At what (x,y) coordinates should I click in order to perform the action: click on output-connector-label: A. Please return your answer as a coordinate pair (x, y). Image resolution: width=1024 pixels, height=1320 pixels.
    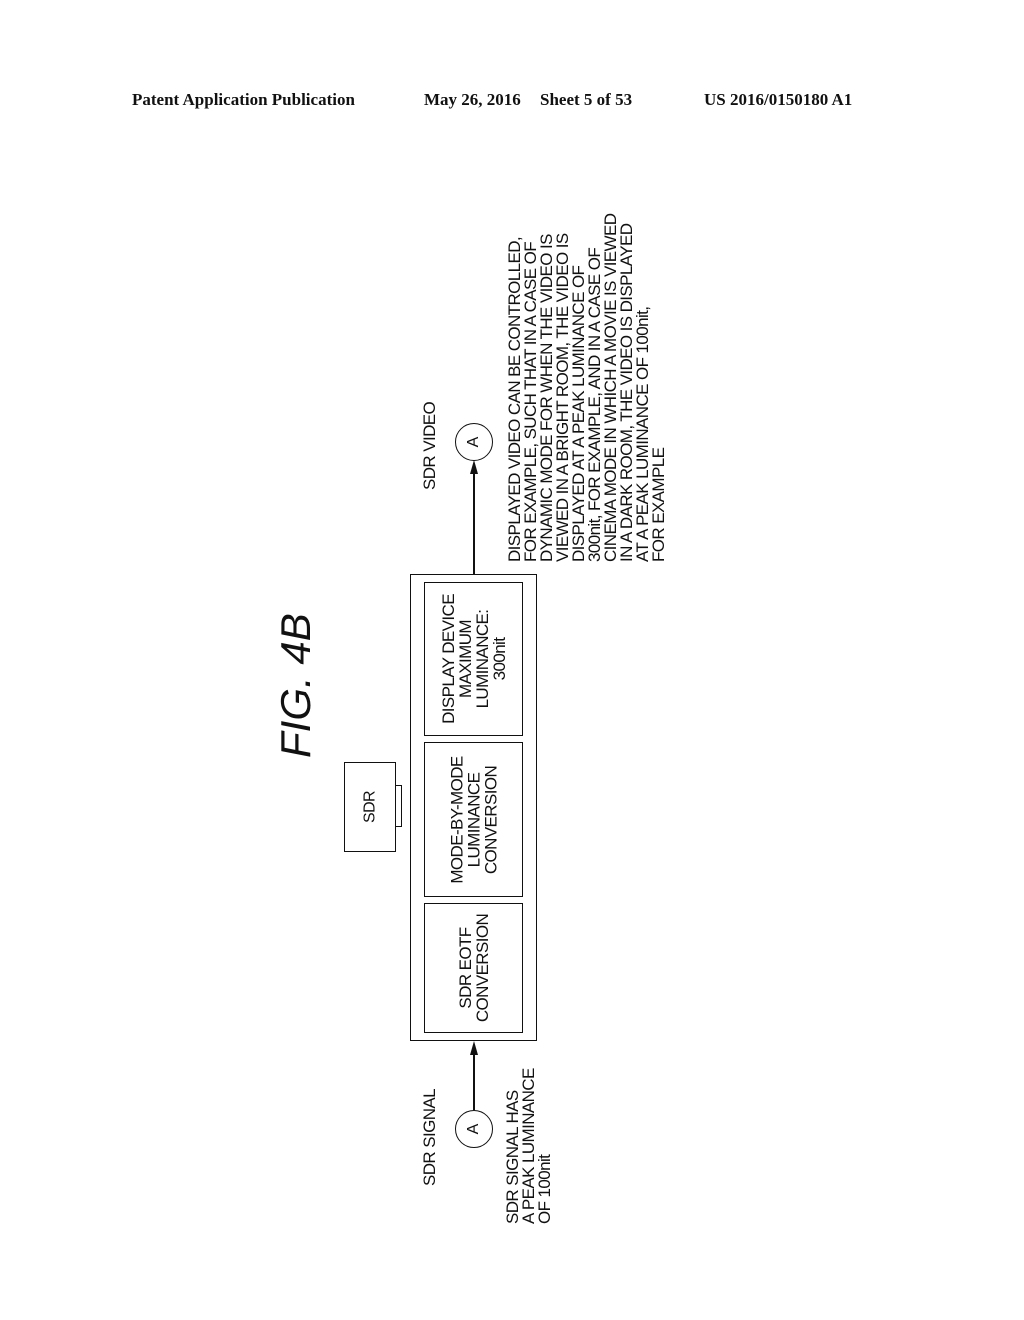
    Looking at the image, I should click on (473, 442).